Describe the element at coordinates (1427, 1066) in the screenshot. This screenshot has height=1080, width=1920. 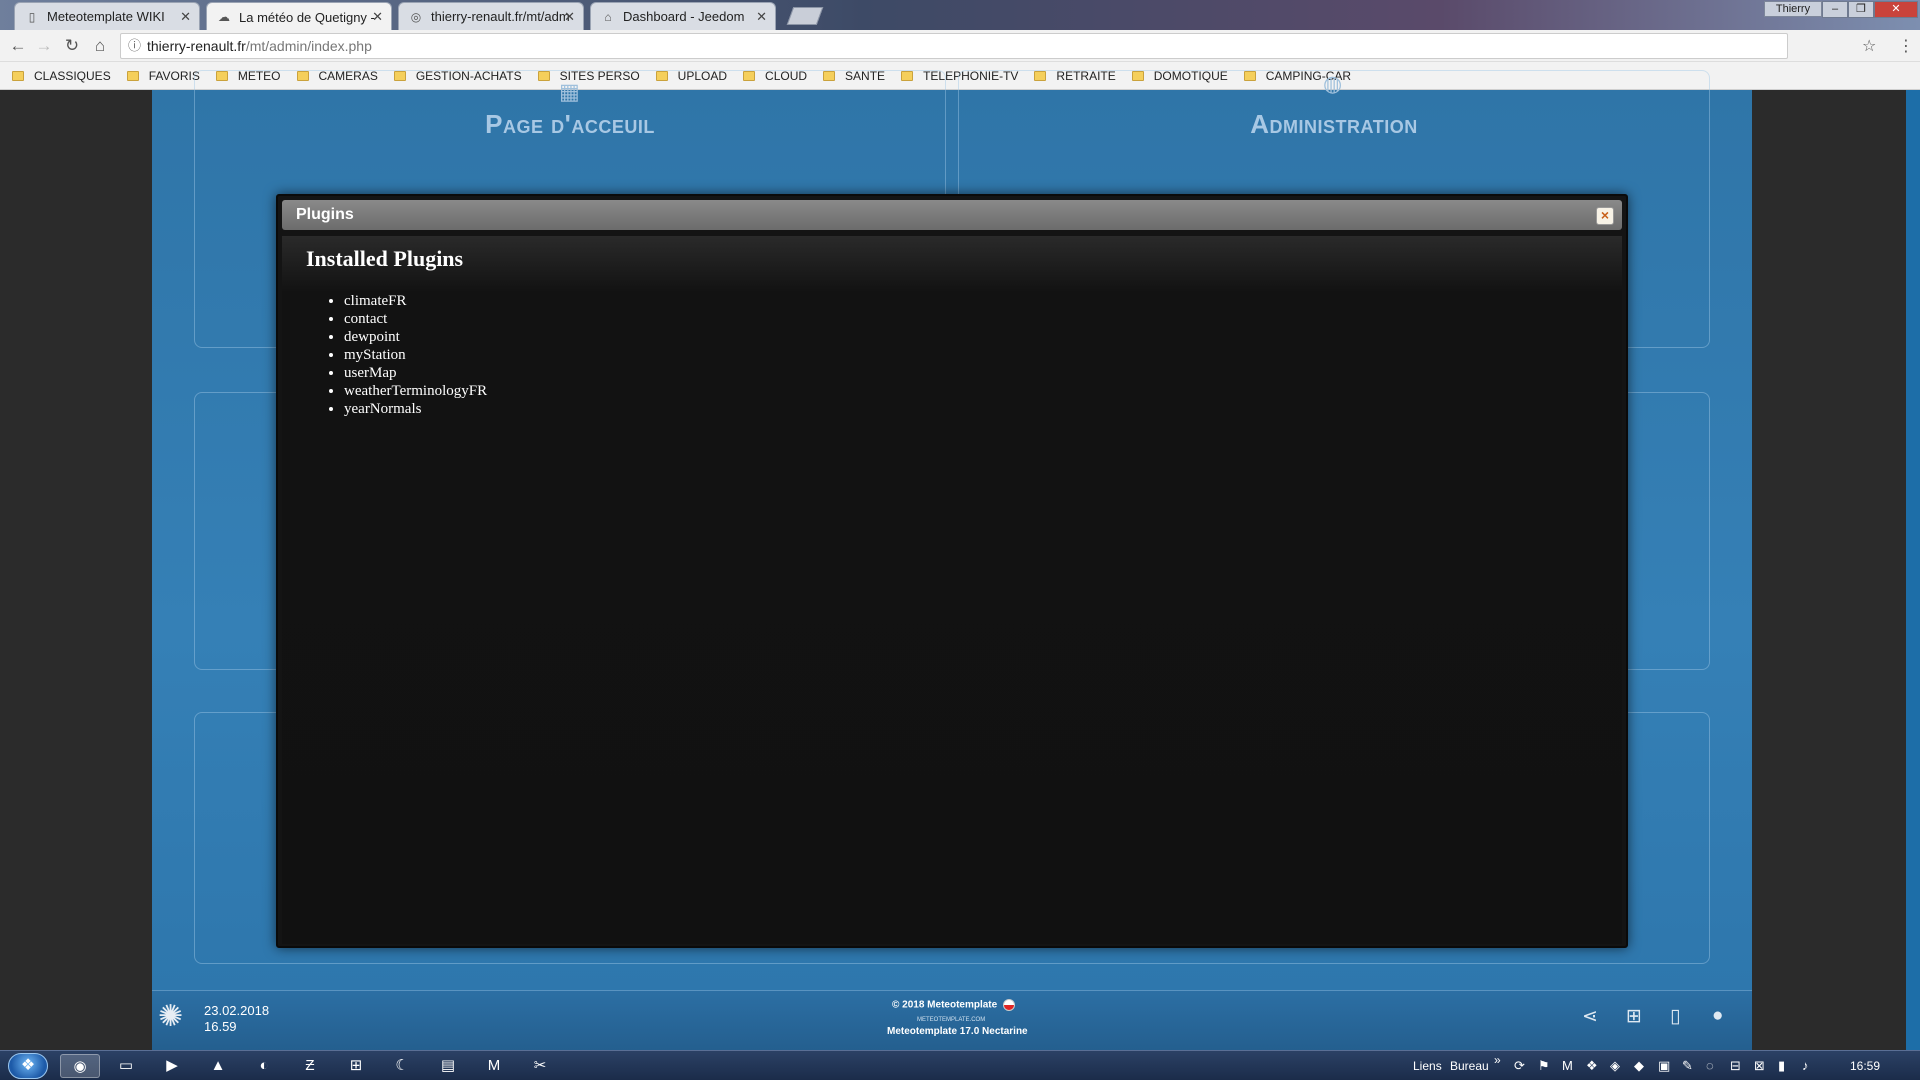
I see `links-toolbar: Liens` at that location.